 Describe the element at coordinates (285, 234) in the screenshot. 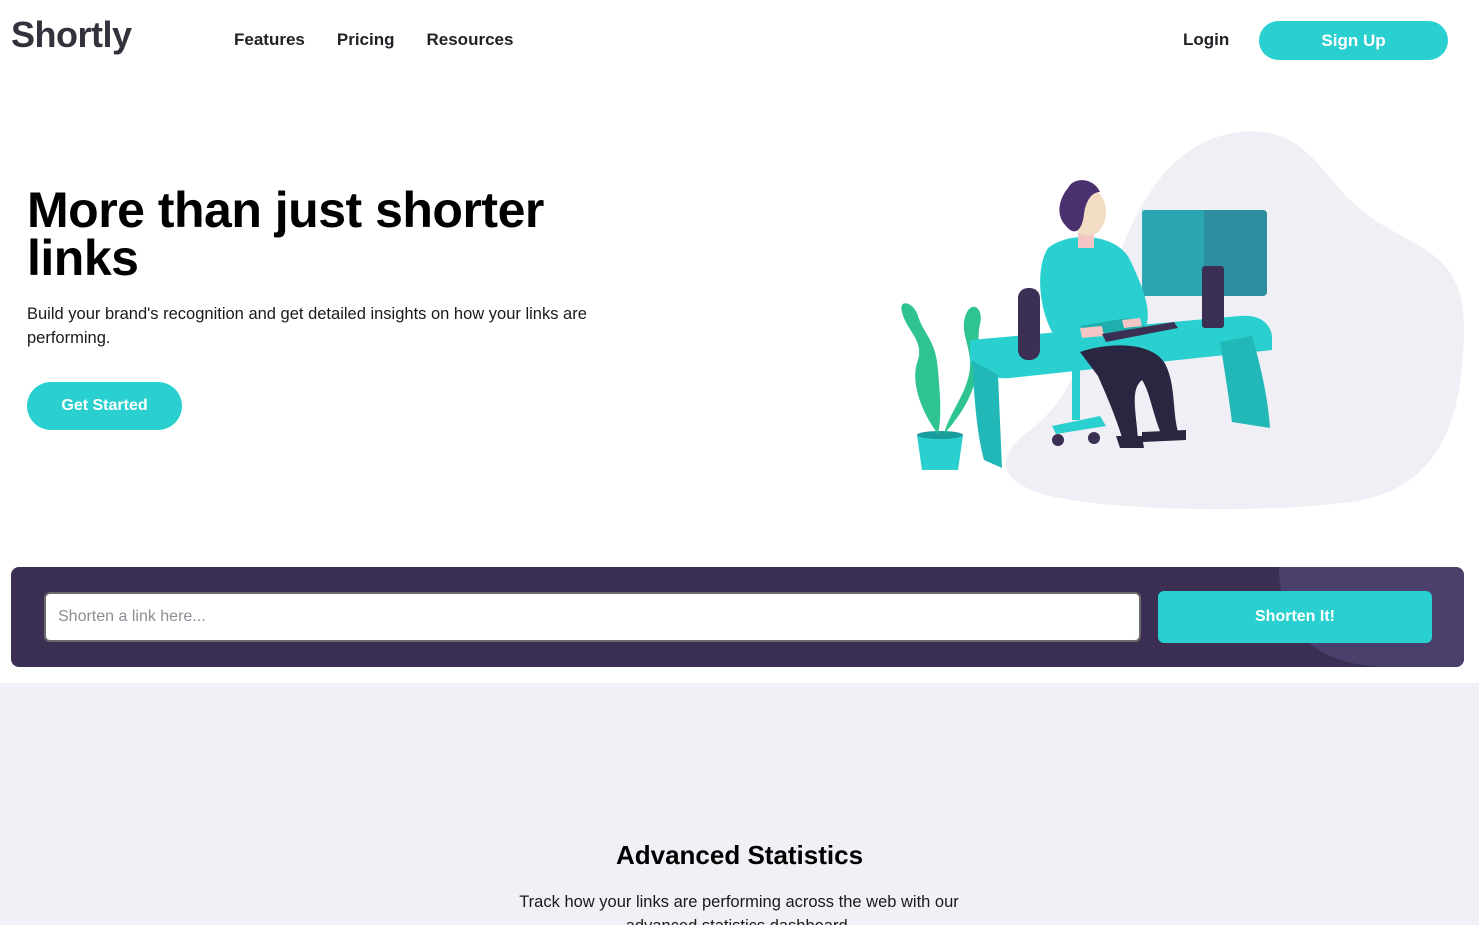

I see `hero-title: More than just shorter links` at that location.